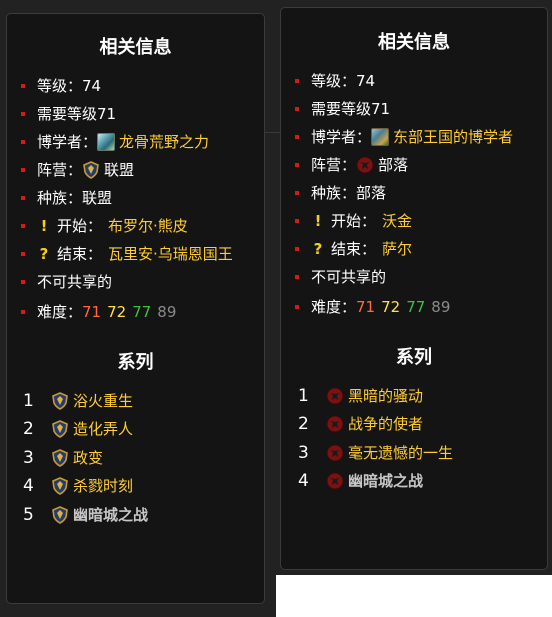 This screenshot has width=552, height=617. I want to click on series-number: 5, so click(28, 515).